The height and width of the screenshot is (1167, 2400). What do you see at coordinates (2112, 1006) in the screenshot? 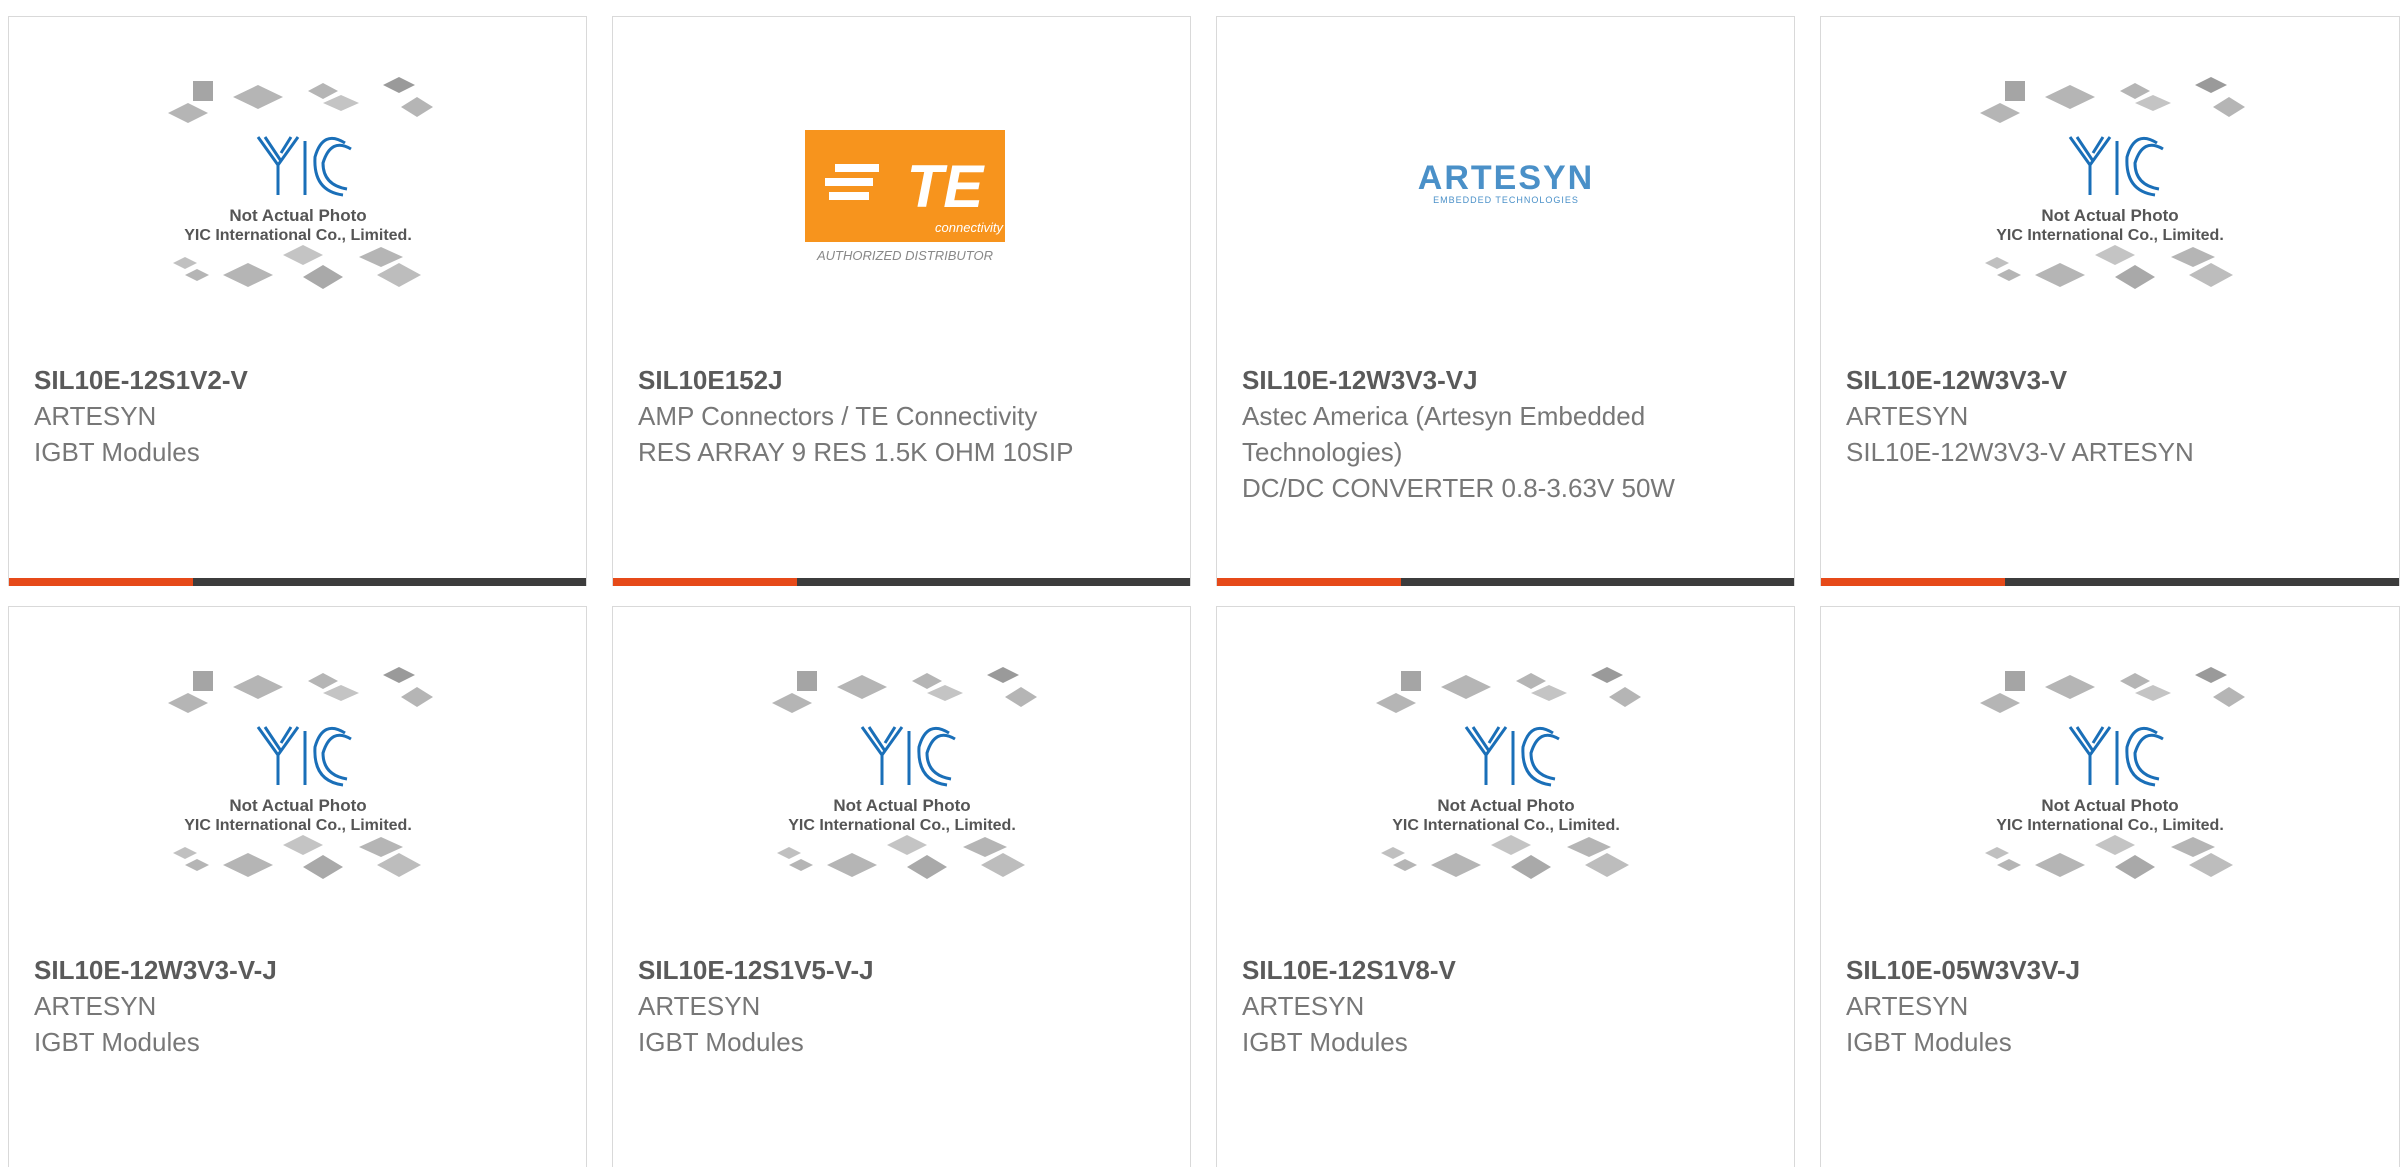
I see `product-info: SIL10E-05W3V3V-J ARTESYN IGBT Modules` at bounding box center [2112, 1006].